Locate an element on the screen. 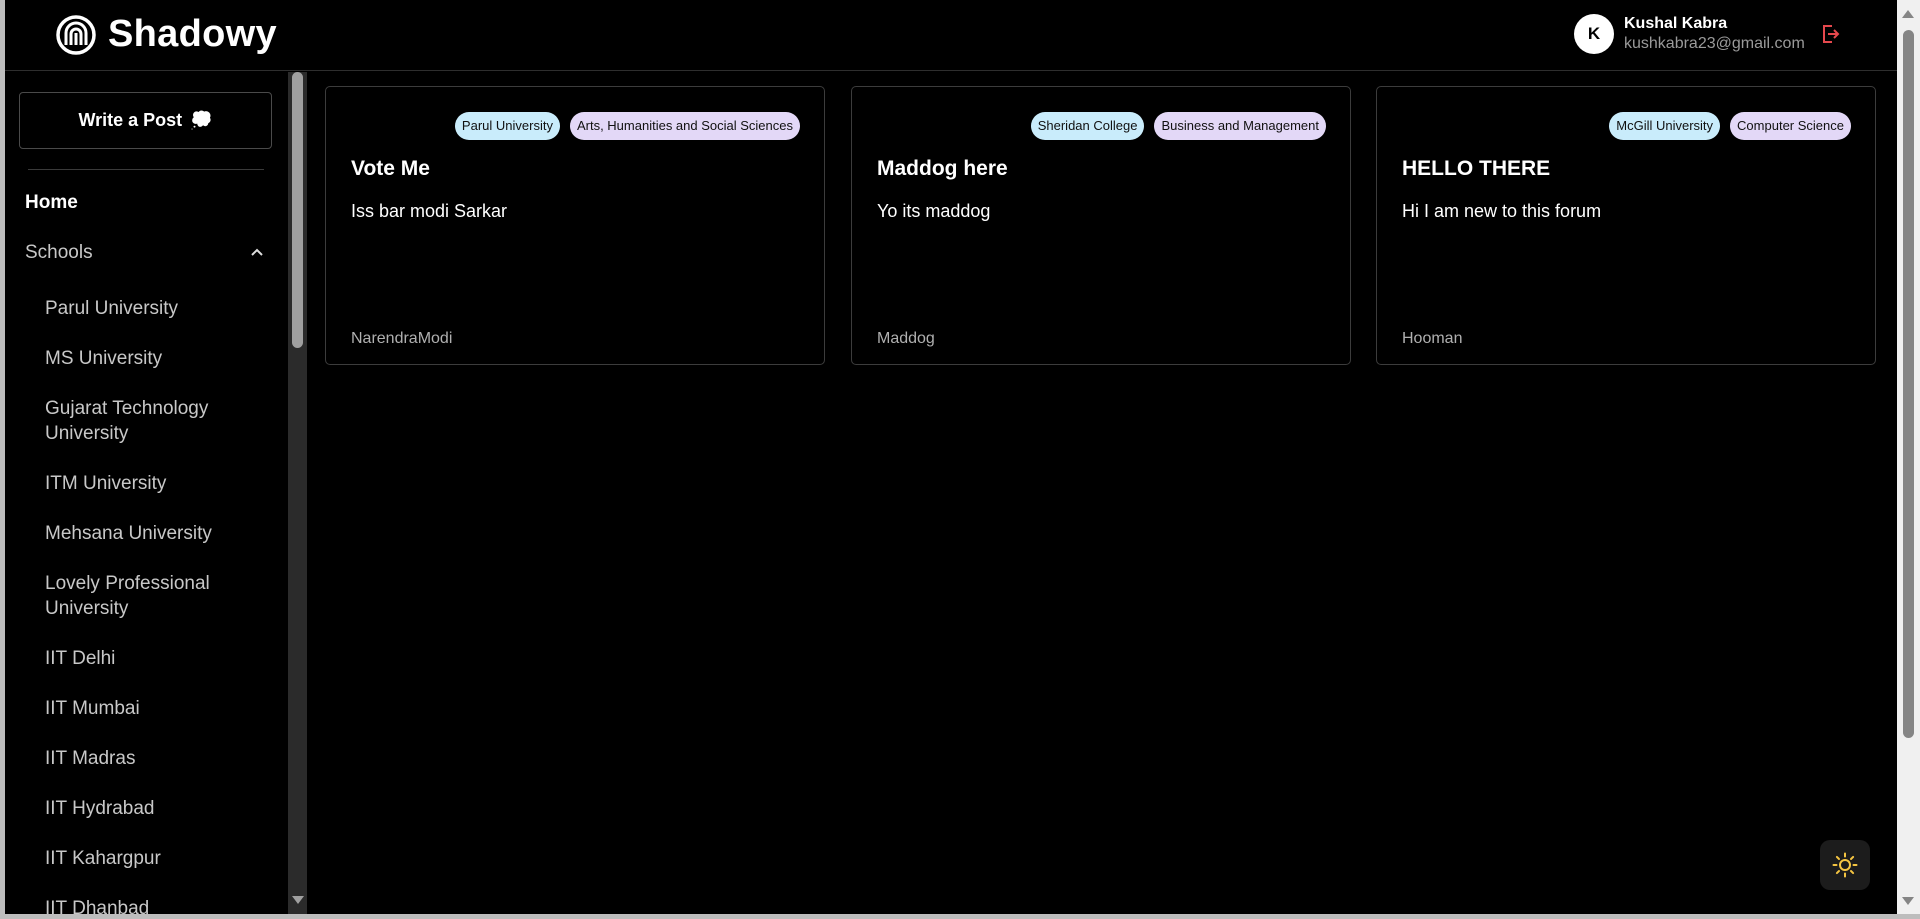 The height and width of the screenshot is (919, 1920). write-post-label: Write a Post is located at coordinates (130, 120).